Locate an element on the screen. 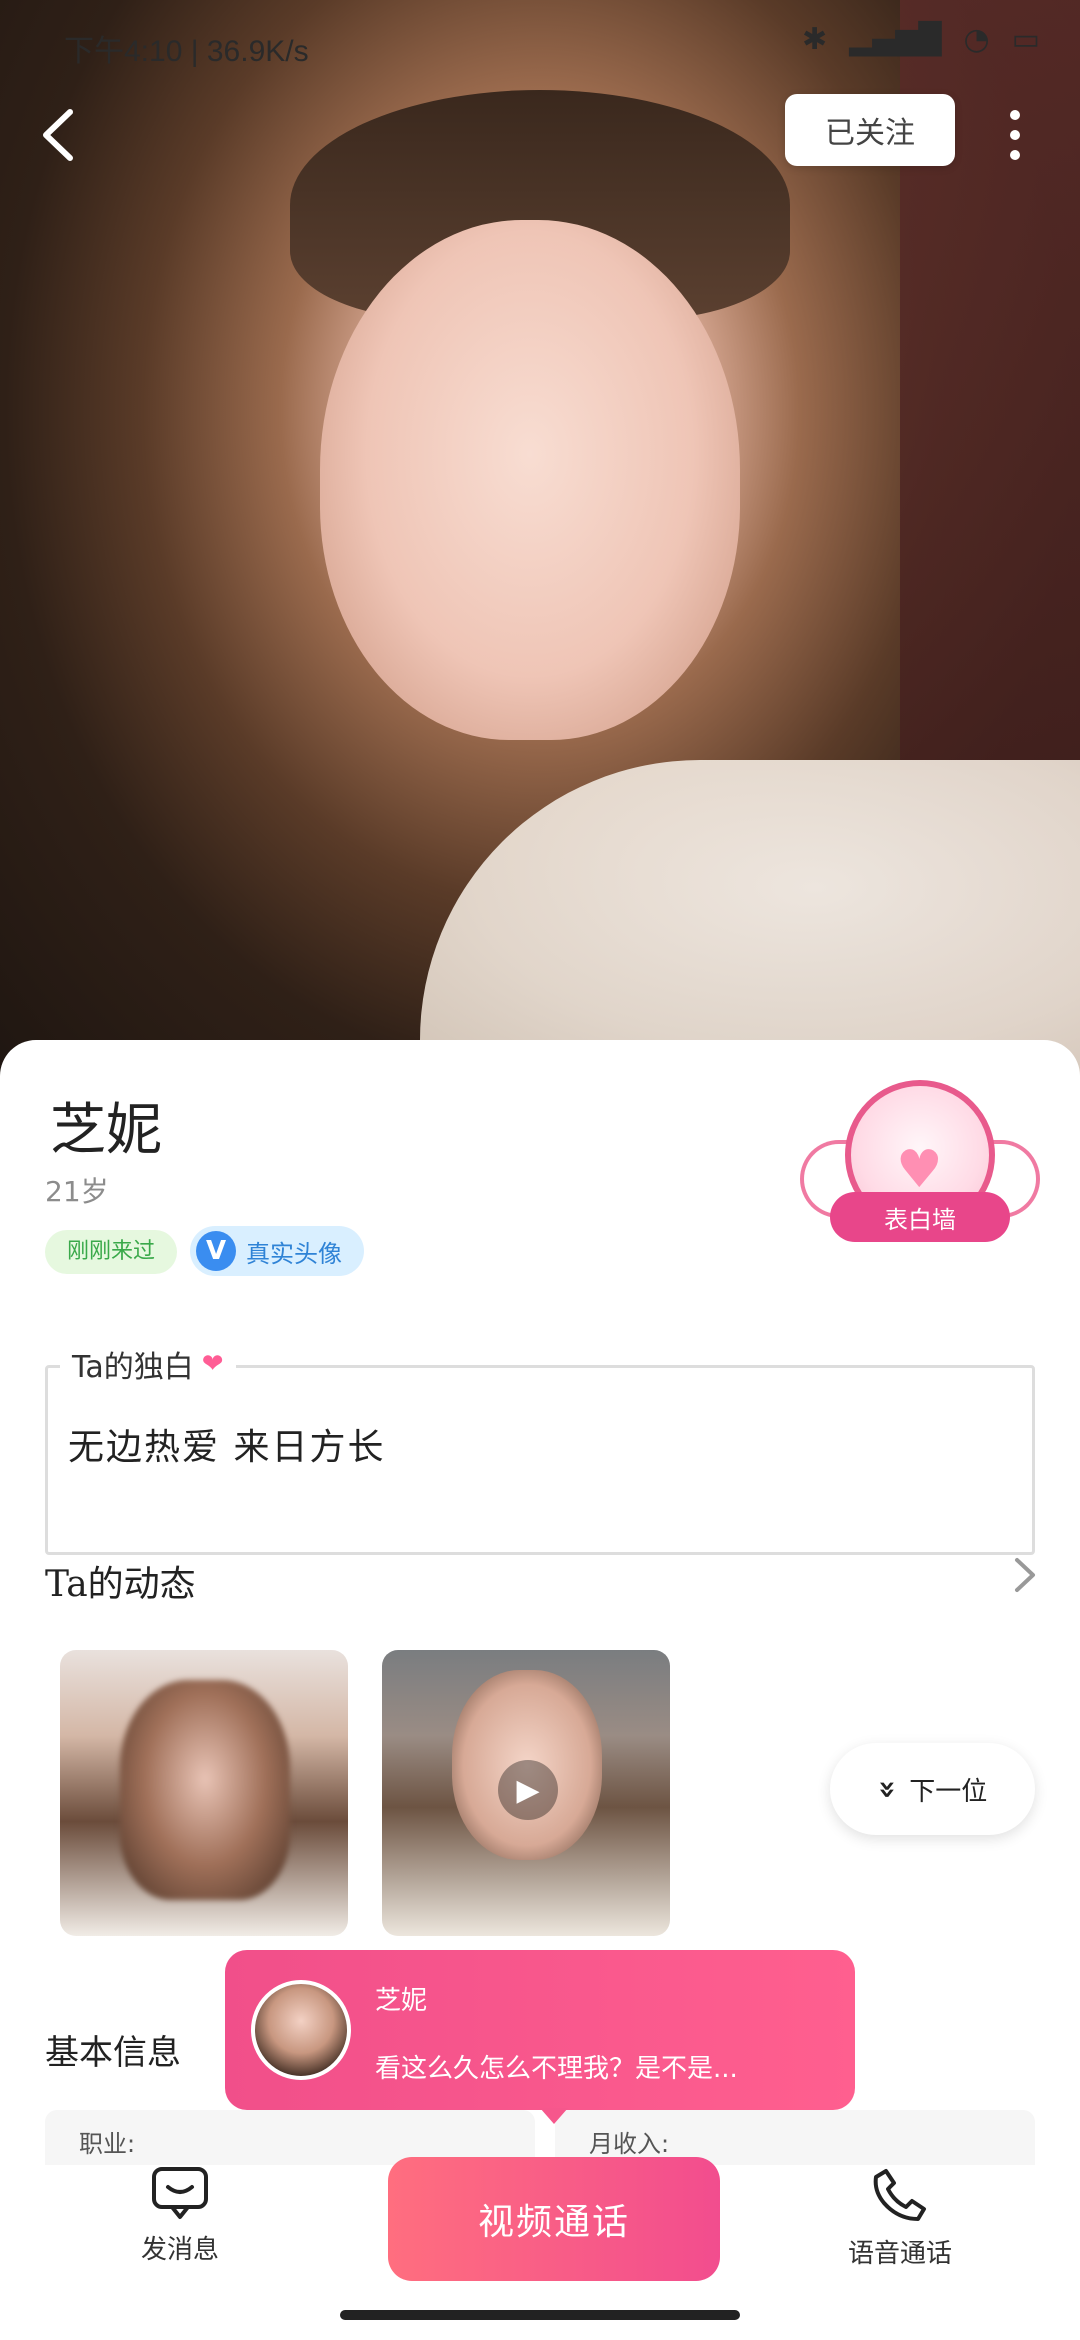  message-bubble-icon is located at coordinates (180, 2193).